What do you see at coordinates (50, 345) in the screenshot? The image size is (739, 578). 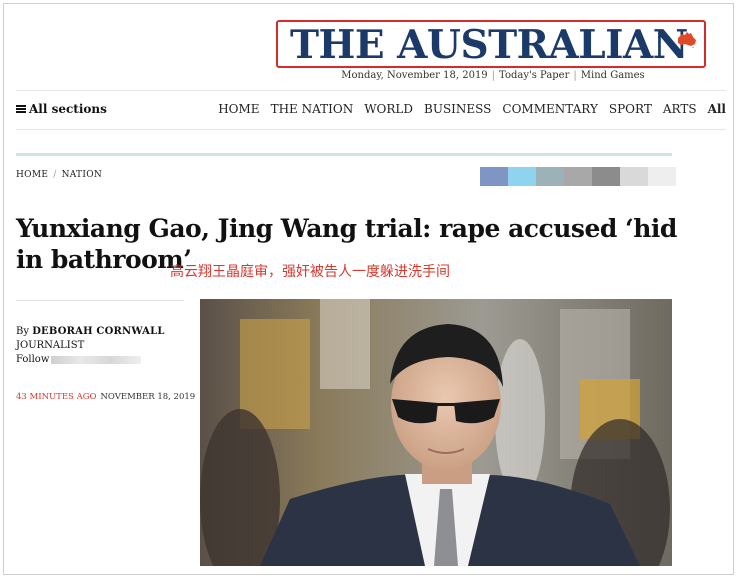 I see `author-role: JOURNALIST` at bounding box center [50, 345].